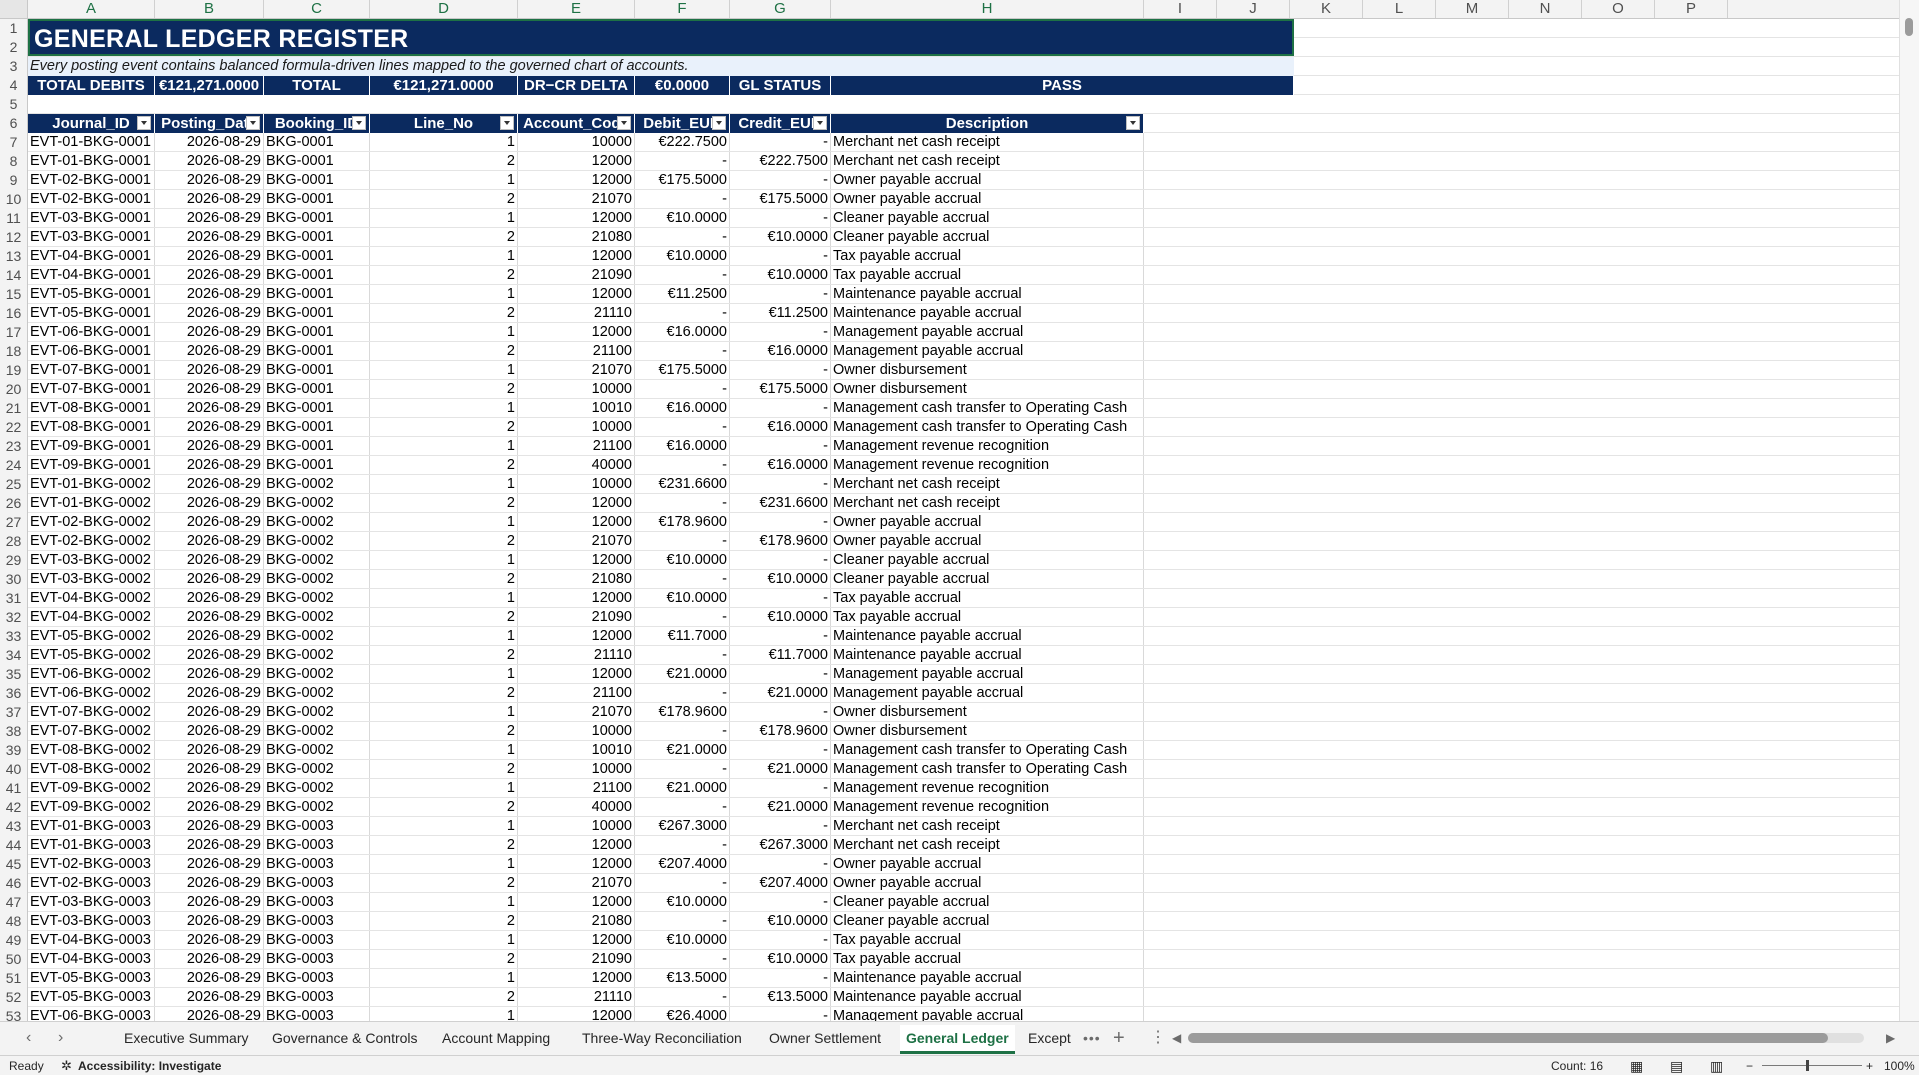  What do you see at coordinates (987, 389) in the screenshot?
I see `cell-description: Owner disbursement` at bounding box center [987, 389].